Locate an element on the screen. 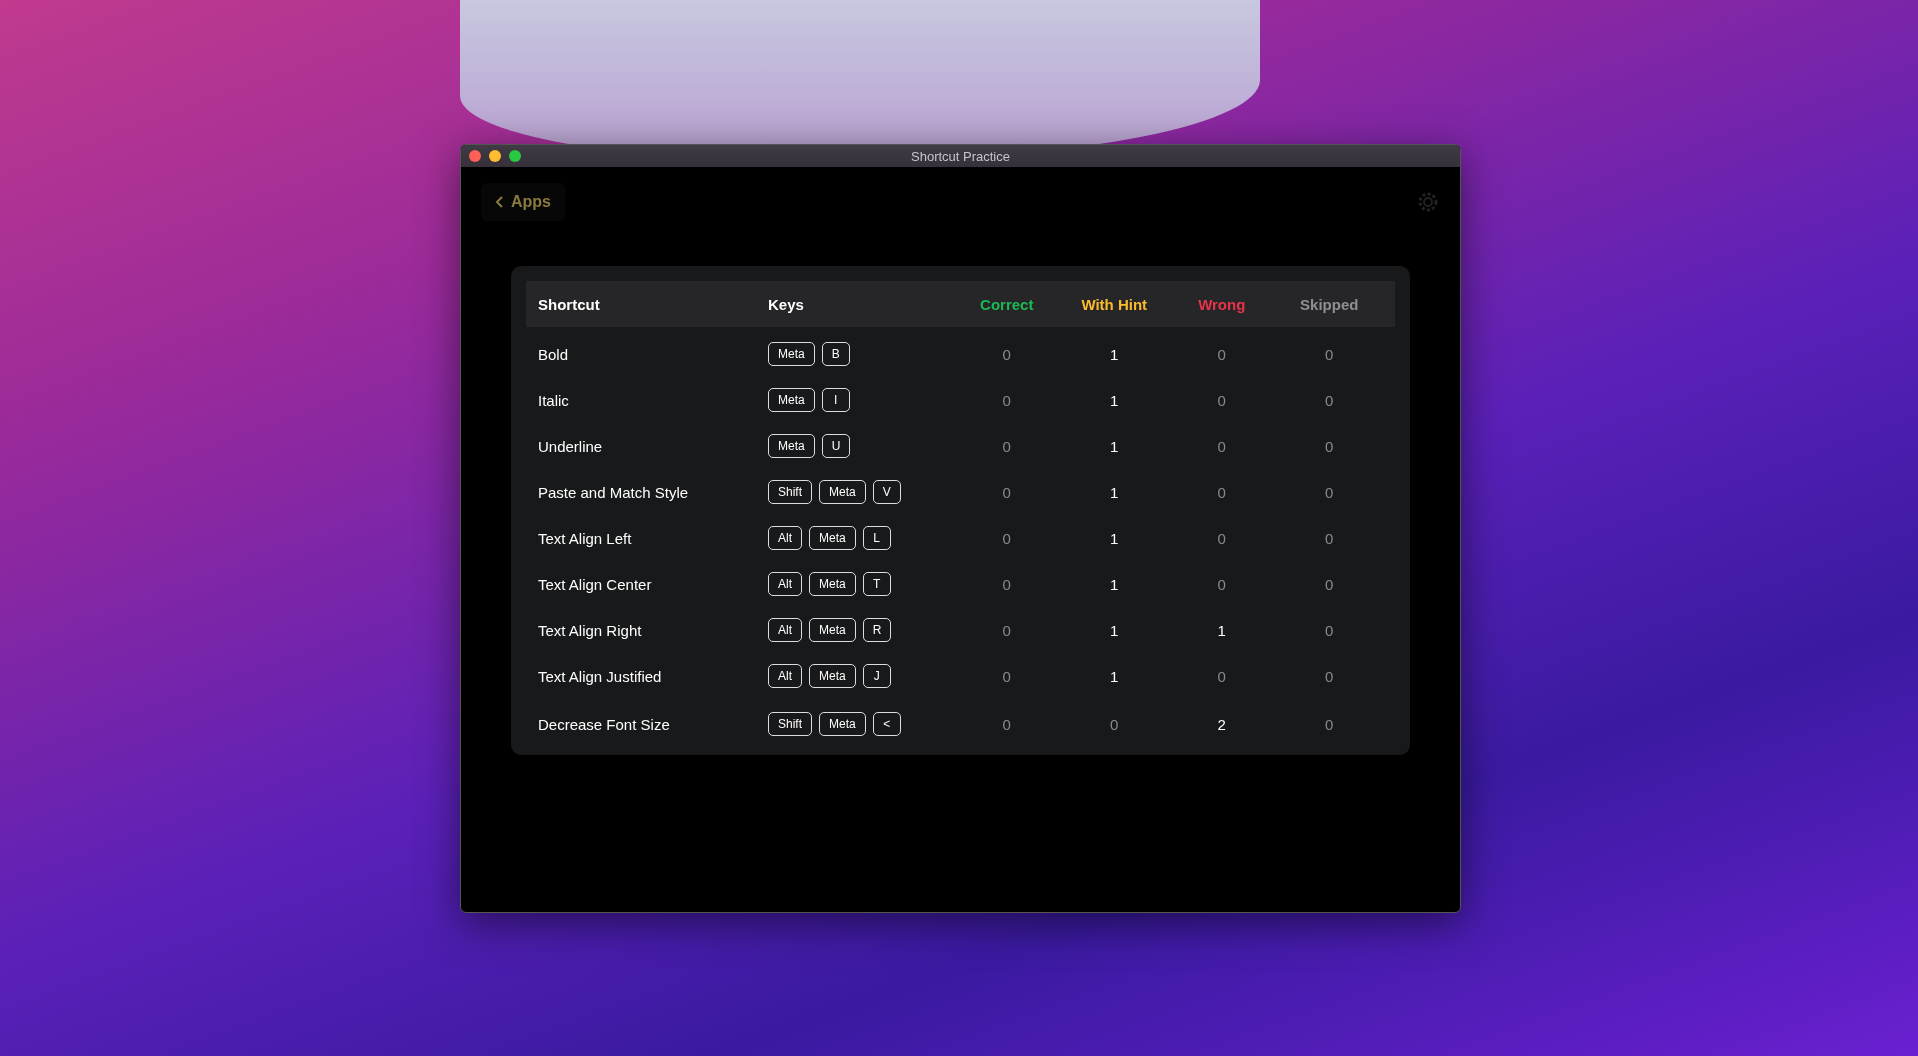  shortcut-name: Paste and Match Style is located at coordinates (614, 492).